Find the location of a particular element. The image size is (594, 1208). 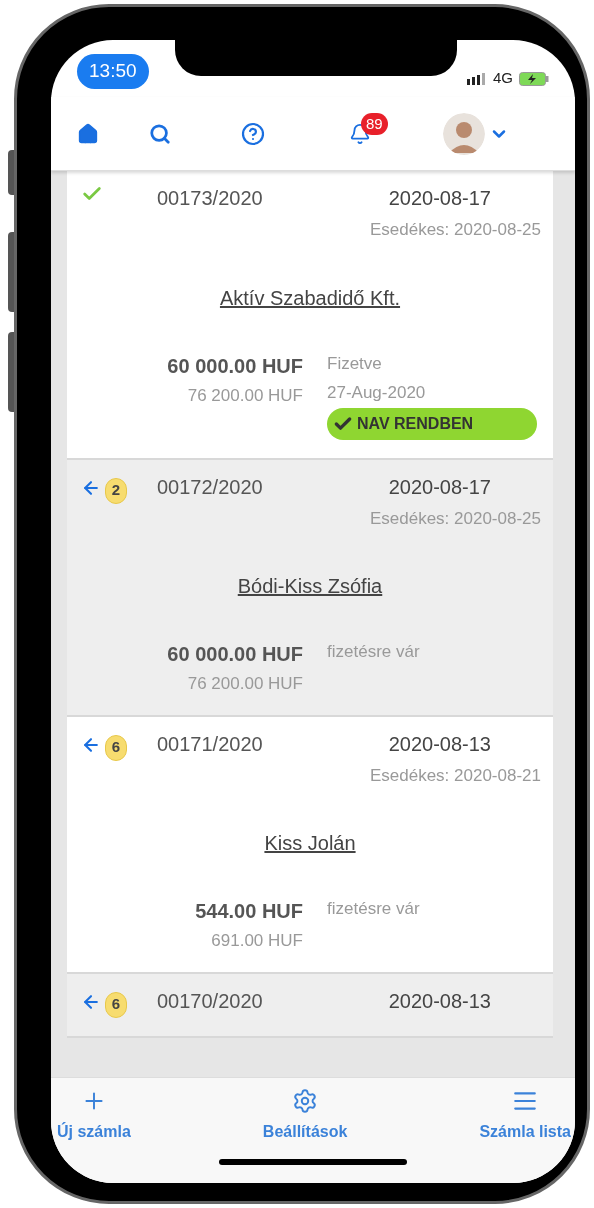

time-pill: 13:50 is located at coordinates (113, 71).